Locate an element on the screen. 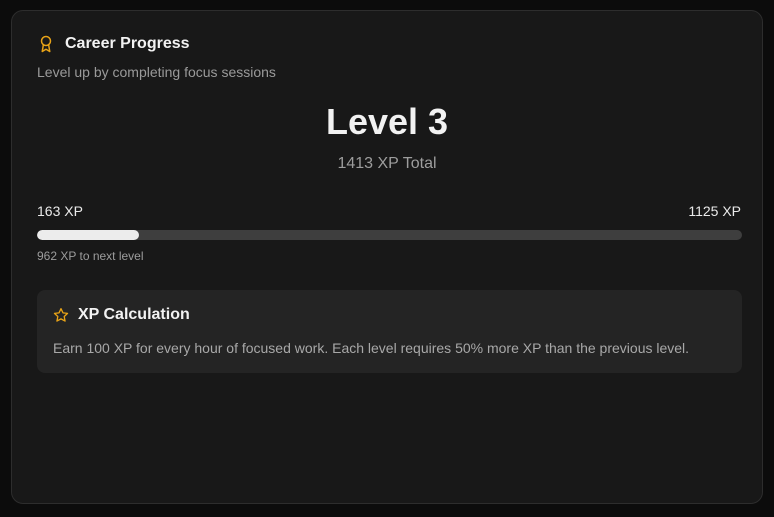  xp-to-next-level: 962 XP to next level is located at coordinates (90, 256).